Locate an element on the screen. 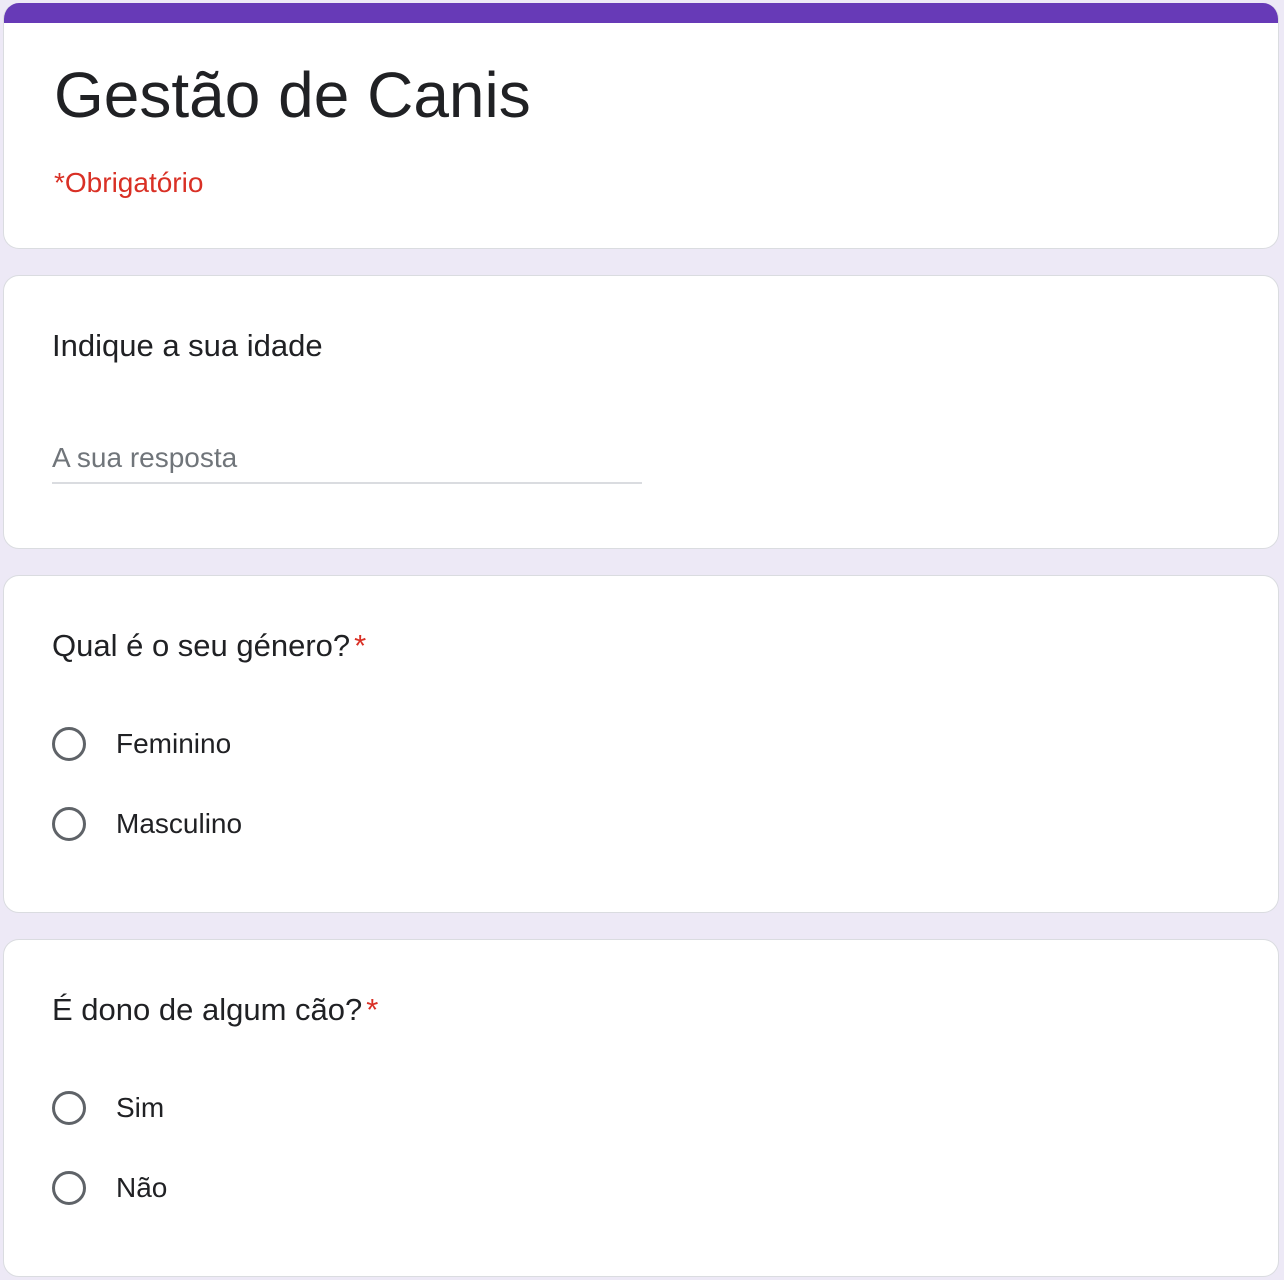 Image resolution: width=1284 pixels, height=1280 pixels. question-title-text: Qual é o seu género? is located at coordinates (201, 645).